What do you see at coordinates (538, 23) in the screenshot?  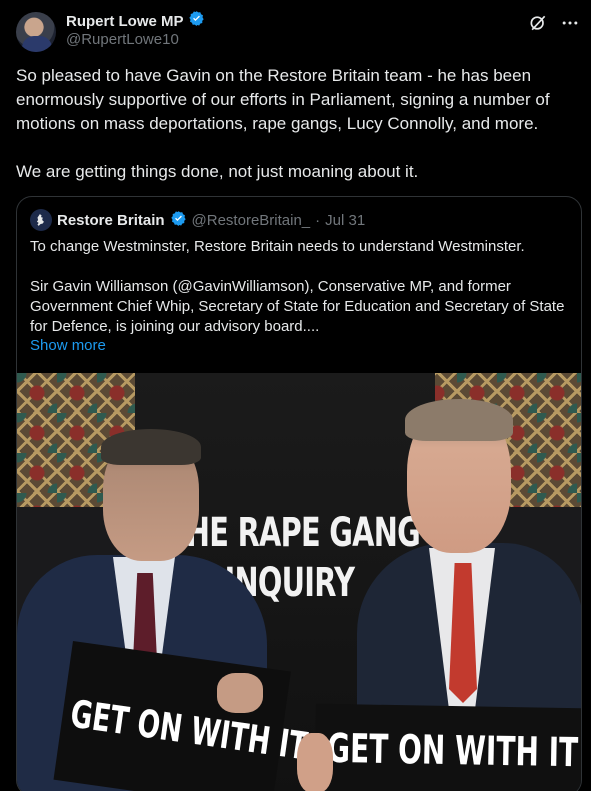 I see `grok-icon` at bounding box center [538, 23].